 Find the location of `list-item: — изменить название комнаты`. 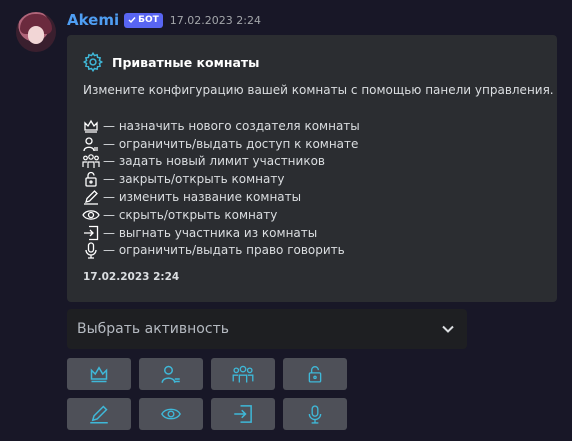

list-item: — изменить название комнаты is located at coordinates (220, 197).